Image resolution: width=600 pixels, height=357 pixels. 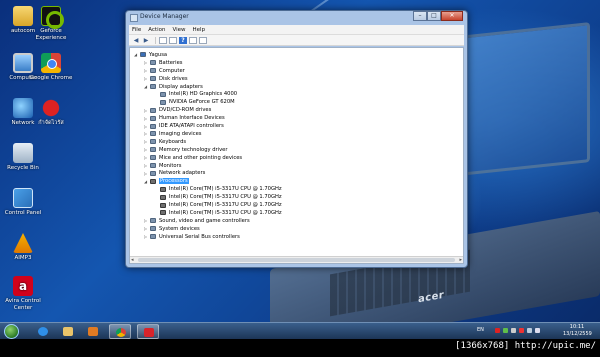 What do you see at coordinates (521, 330) in the screenshot?
I see `tray-power-icon` at bounding box center [521, 330].